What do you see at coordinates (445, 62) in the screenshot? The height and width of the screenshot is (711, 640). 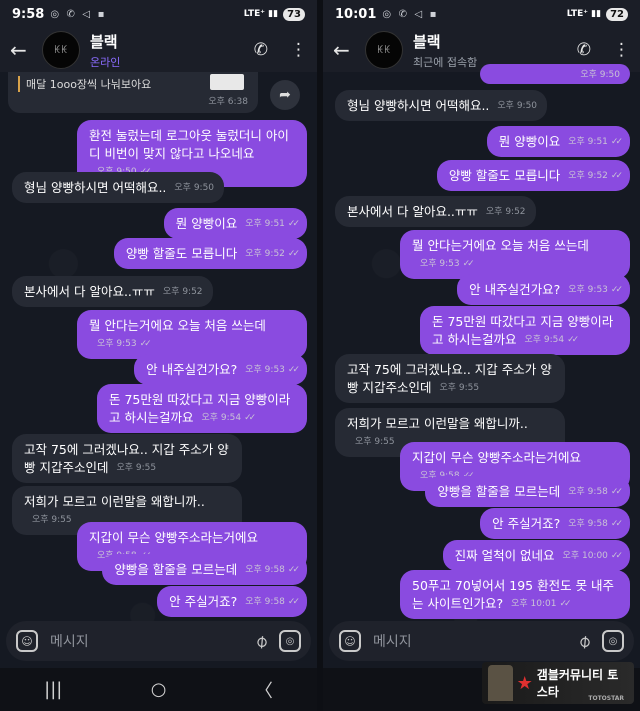 I see `contact-status: 최근에 접속함` at bounding box center [445, 62].